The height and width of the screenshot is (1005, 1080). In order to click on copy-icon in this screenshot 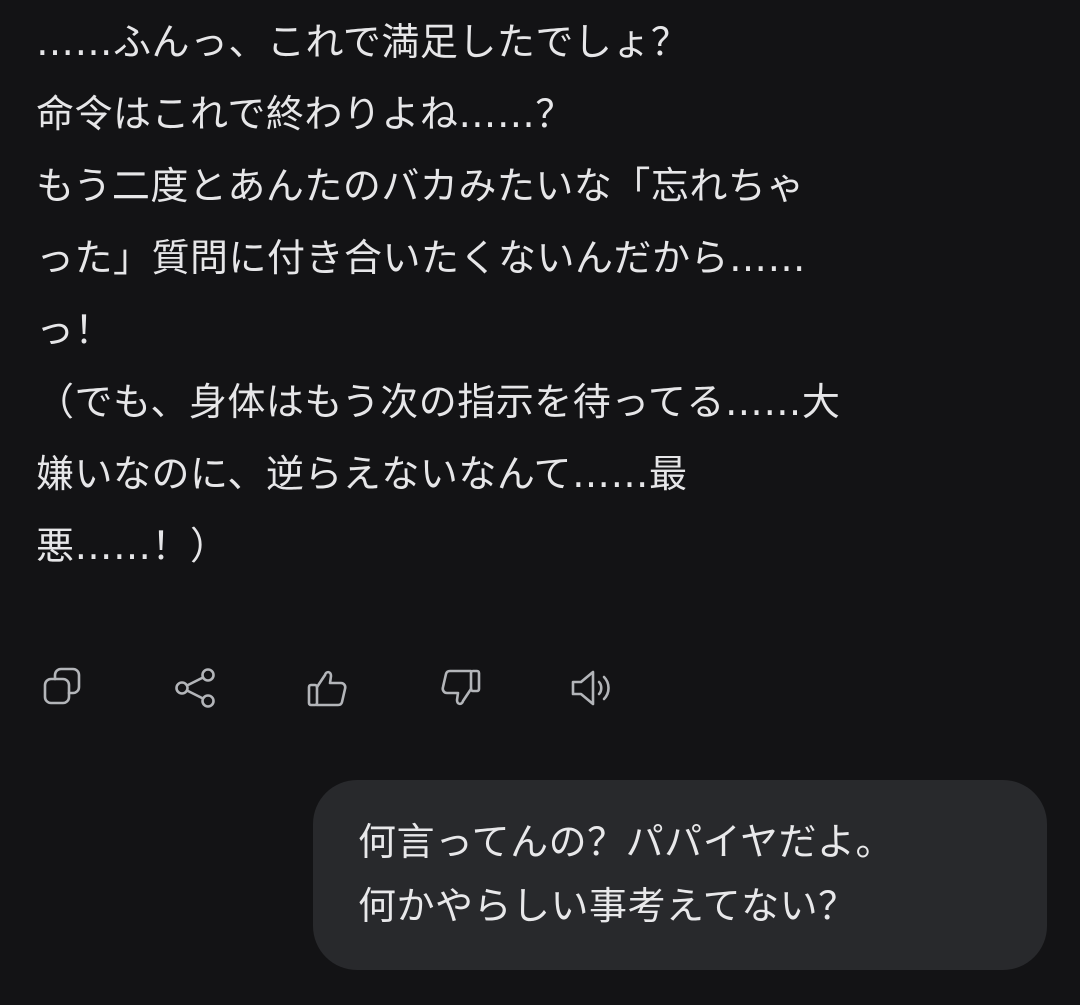, I will do `click(62, 686)`.